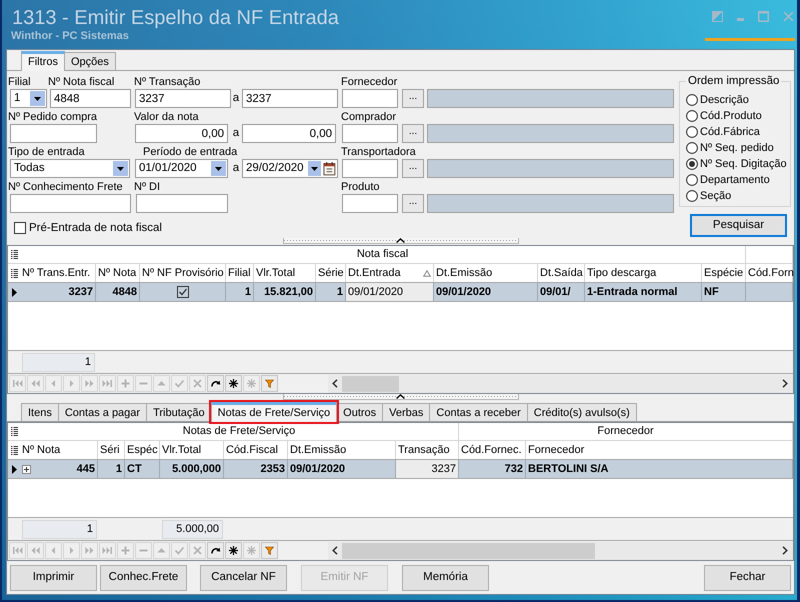 This screenshot has width=800, height=602. I want to click on column-header: Espéc, so click(142, 450).